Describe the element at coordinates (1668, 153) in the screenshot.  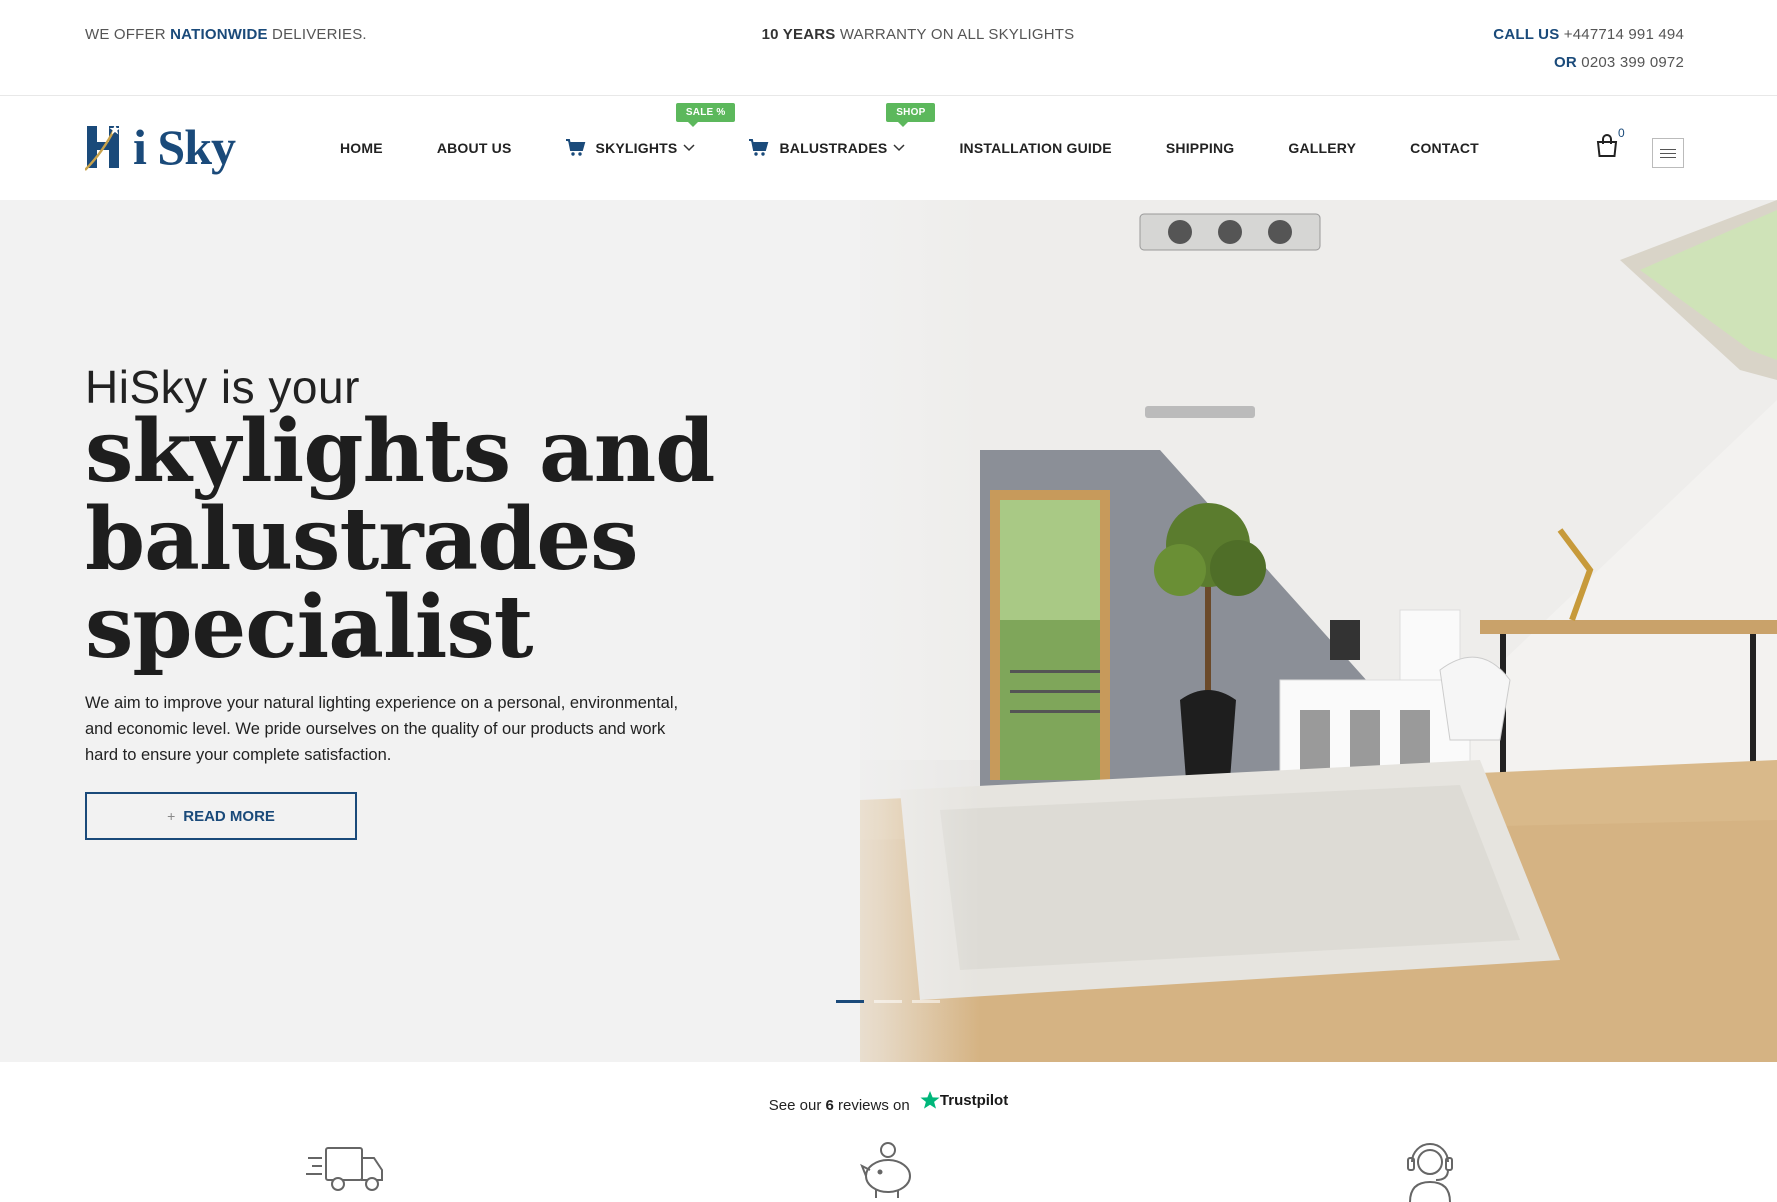
I see `hamburger-menu-icon` at that location.